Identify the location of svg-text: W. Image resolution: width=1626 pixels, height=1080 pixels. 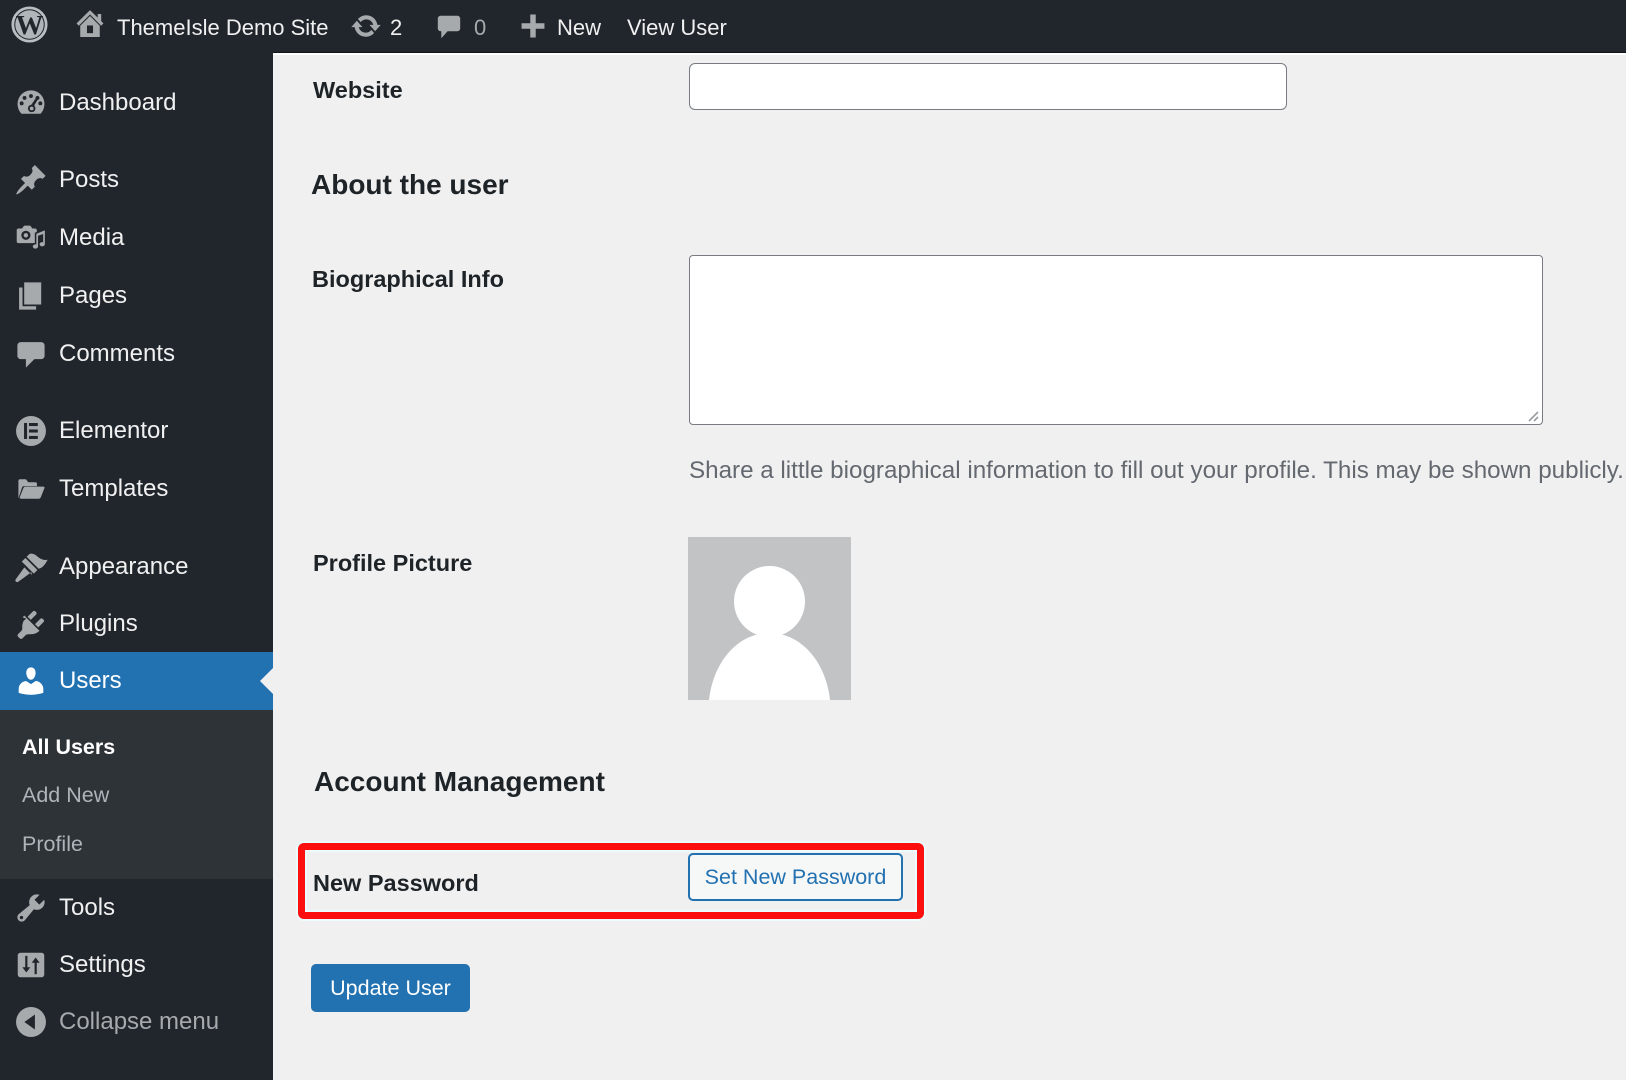
(30, 25).